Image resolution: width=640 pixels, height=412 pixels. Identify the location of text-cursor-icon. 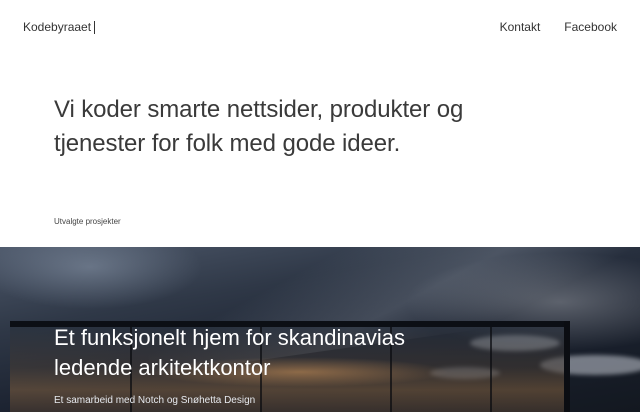
(95, 27).